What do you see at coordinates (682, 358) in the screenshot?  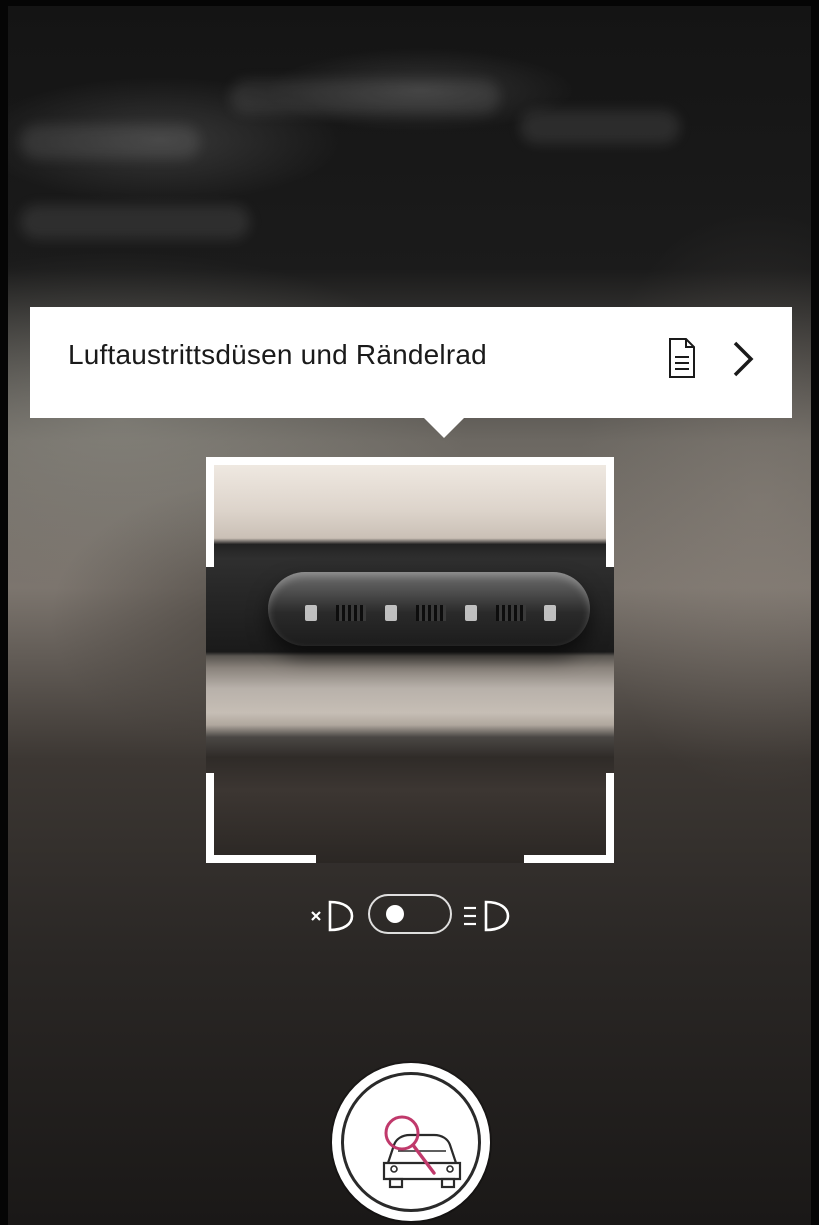 I see `document-icon` at bounding box center [682, 358].